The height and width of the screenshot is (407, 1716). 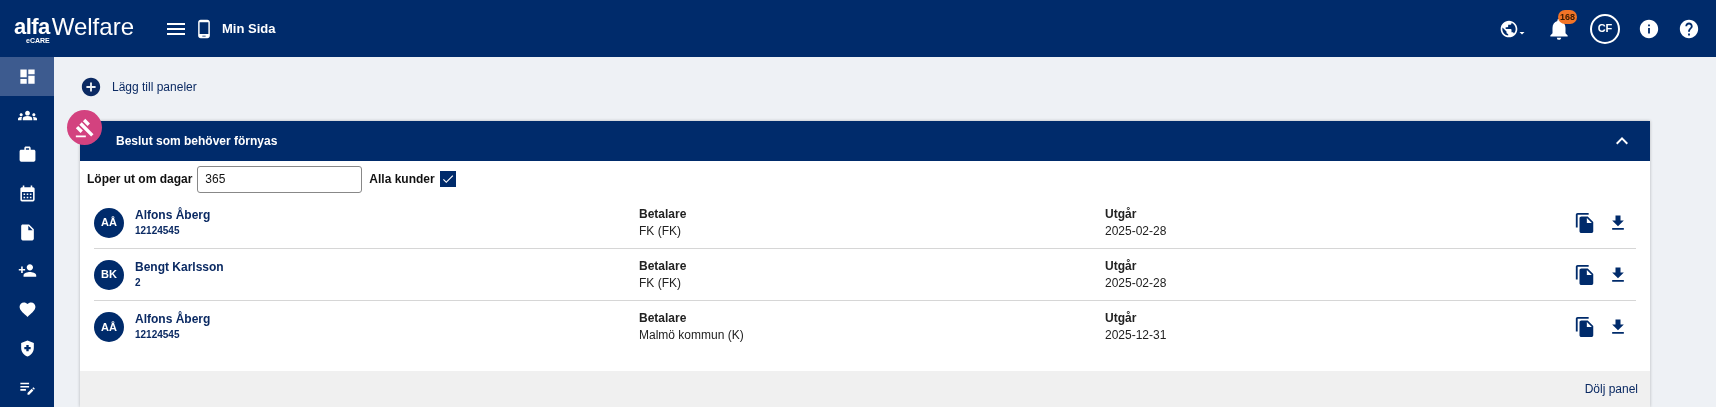 I want to click on check-icon, so click(x=447, y=179).